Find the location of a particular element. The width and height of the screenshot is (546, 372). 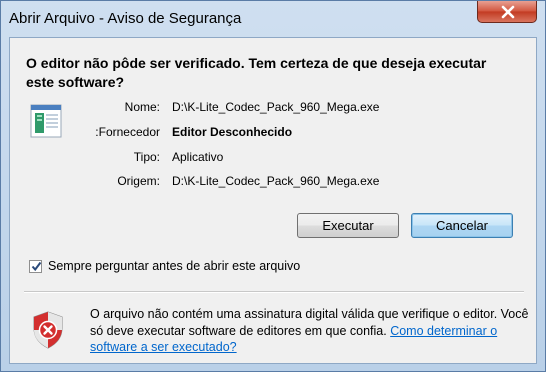

name-value: D:\K-Lite_Codec_Pack_960_Mega.exe is located at coordinates (276, 107).